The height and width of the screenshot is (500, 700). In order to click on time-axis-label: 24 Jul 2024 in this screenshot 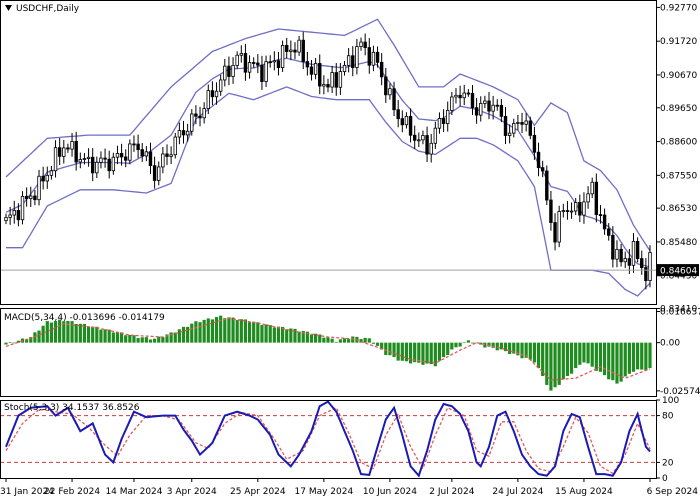, I will do `click(517, 492)`.